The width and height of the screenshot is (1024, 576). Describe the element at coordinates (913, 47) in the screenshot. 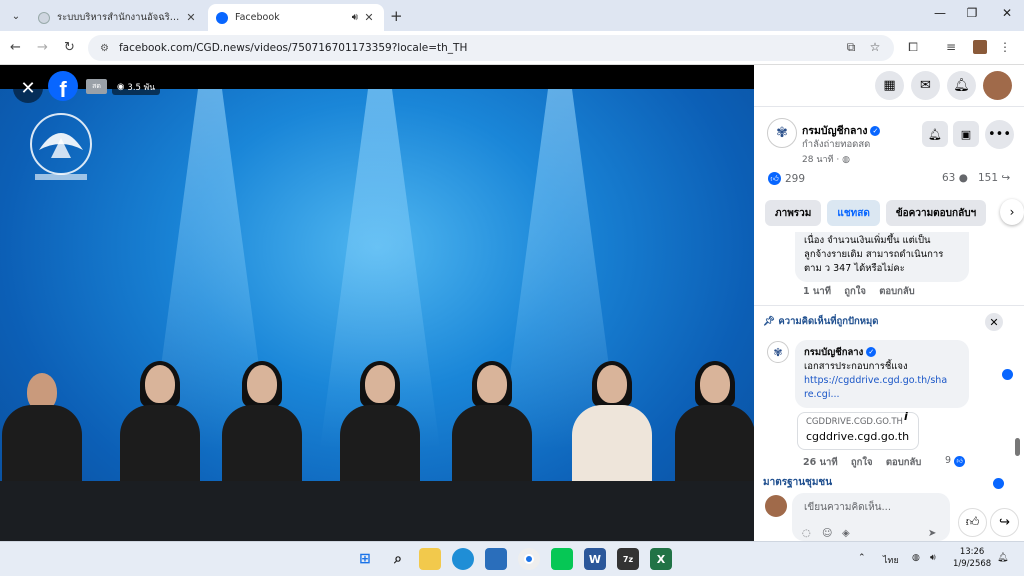

I see `extensions-icon: ⧠` at that location.